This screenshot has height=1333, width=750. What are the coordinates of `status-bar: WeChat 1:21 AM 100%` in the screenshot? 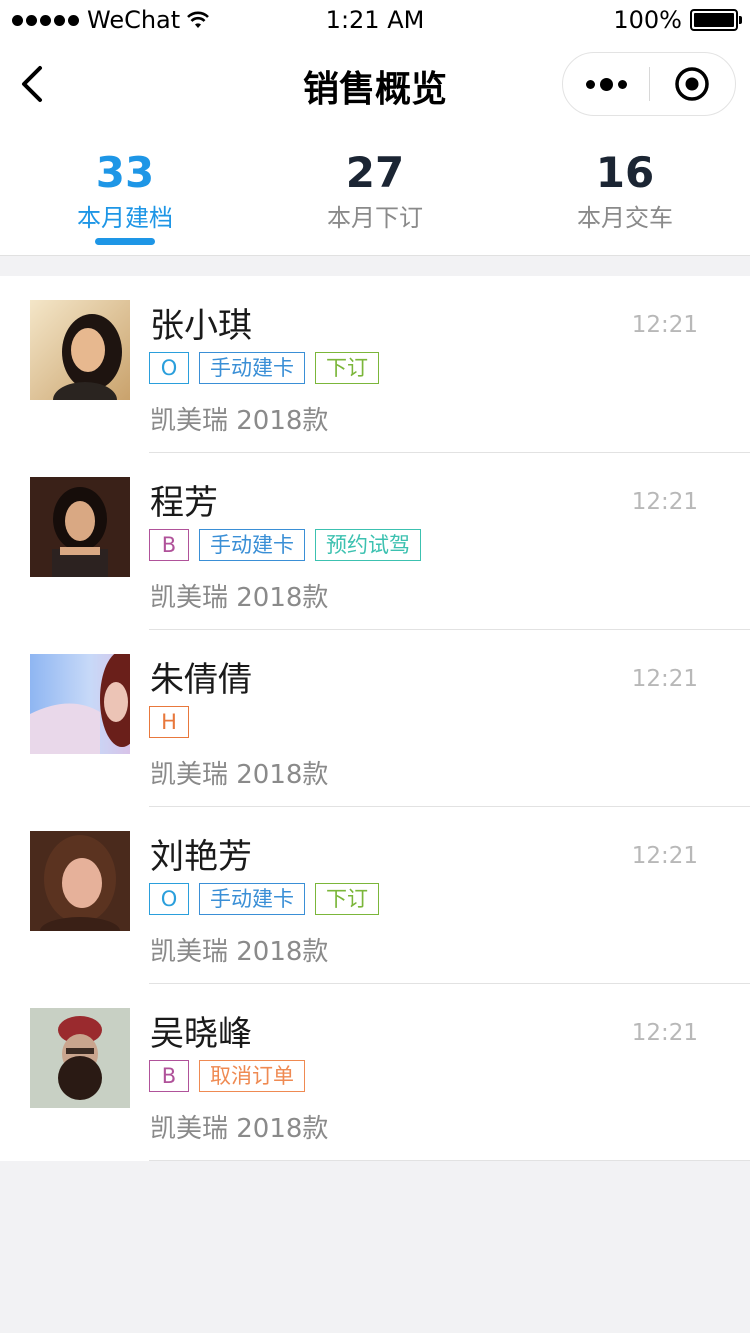 It's located at (375, 20).